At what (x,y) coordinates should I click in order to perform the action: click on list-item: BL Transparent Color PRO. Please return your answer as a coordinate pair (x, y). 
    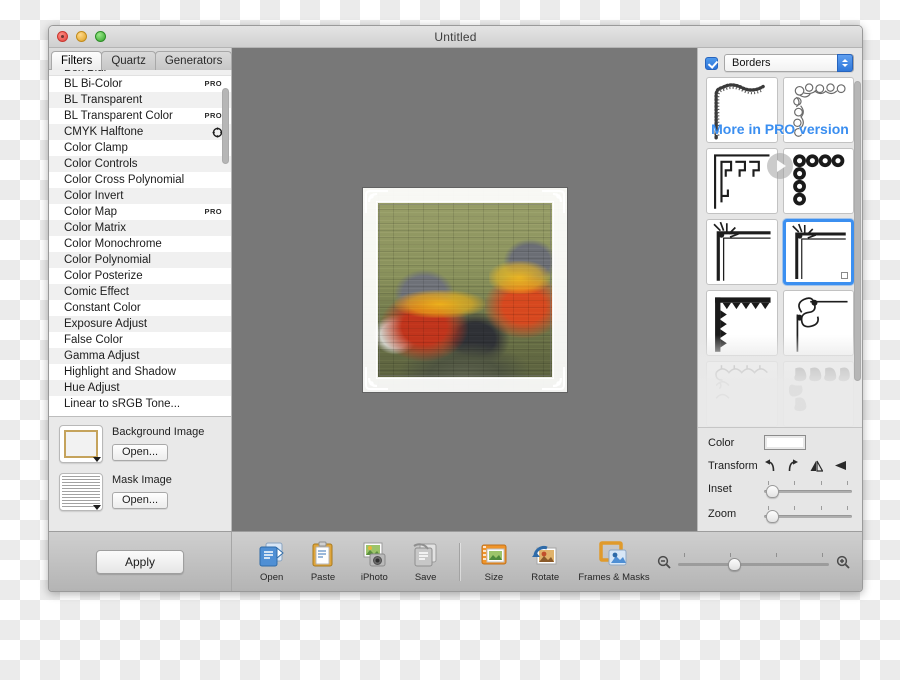
    Looking at the image, I should click on (140, 116).